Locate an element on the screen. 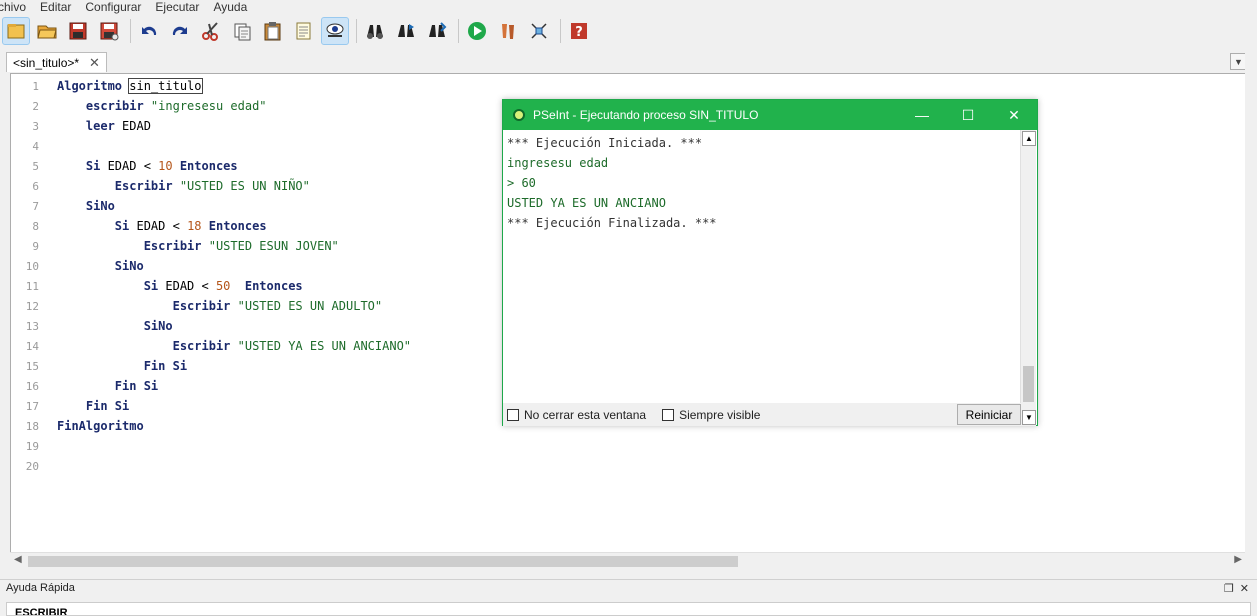 The width and height of the screenshot is (1257, 616). output-line: *** Ejecución Finalizada. *** is located at coordinates (612, 223).